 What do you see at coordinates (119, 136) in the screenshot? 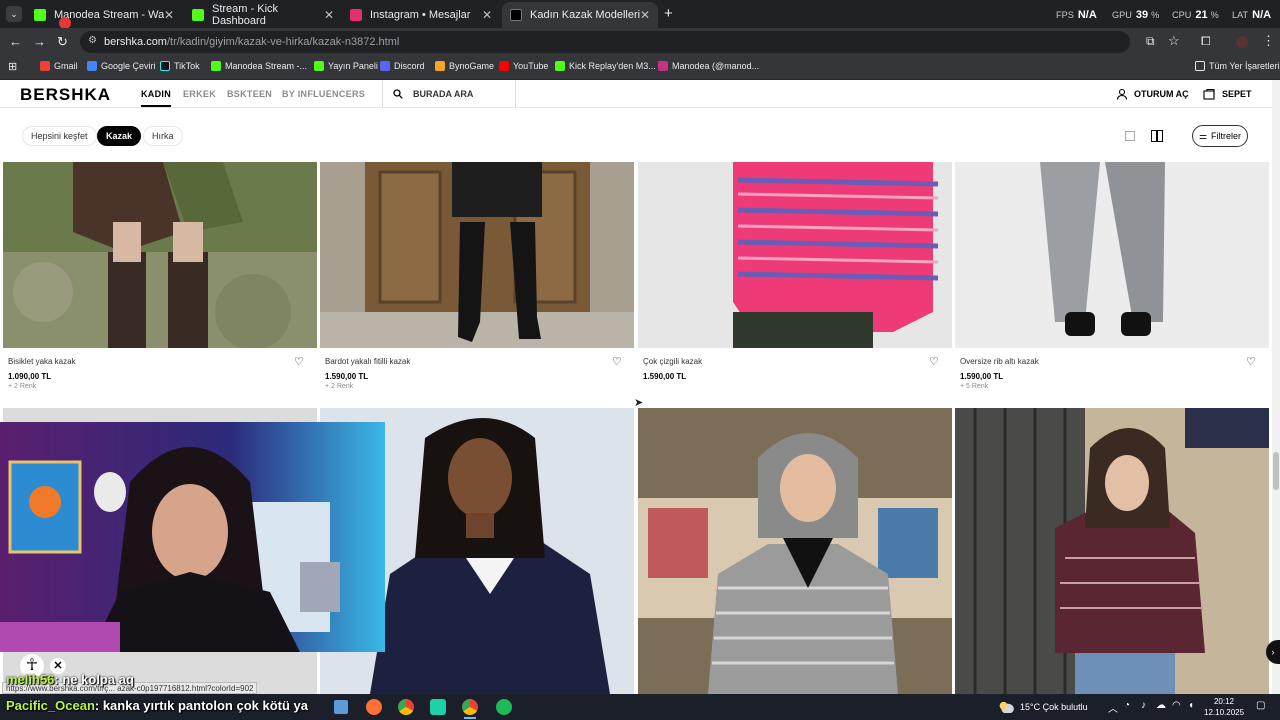
I see `chip-kazak: Kazak` at bounding box center [119, 136].